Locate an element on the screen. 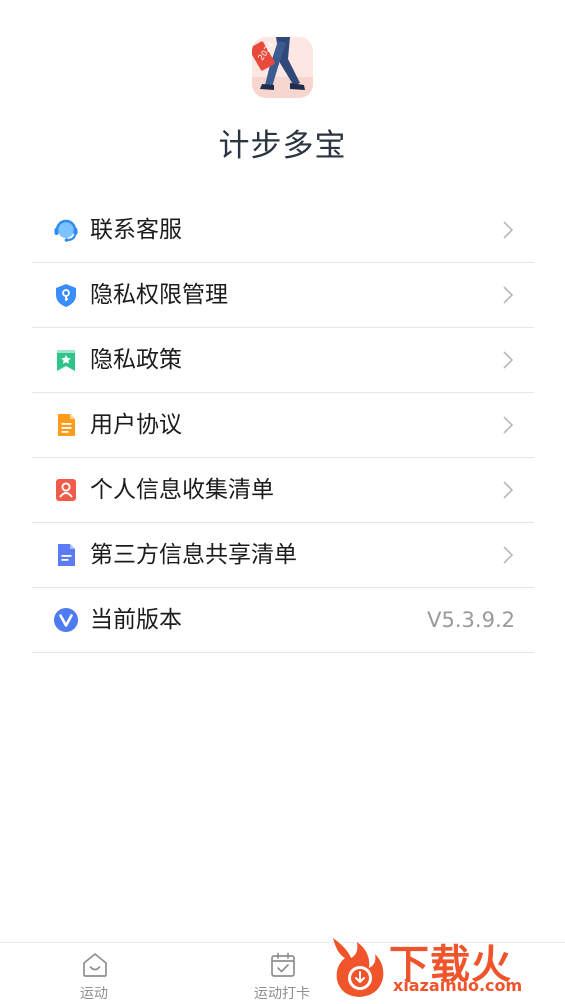 This screenshot has height=1004, width=565. menu-item-label: 个人信息收集清单 is located at coordinates (182, 489).